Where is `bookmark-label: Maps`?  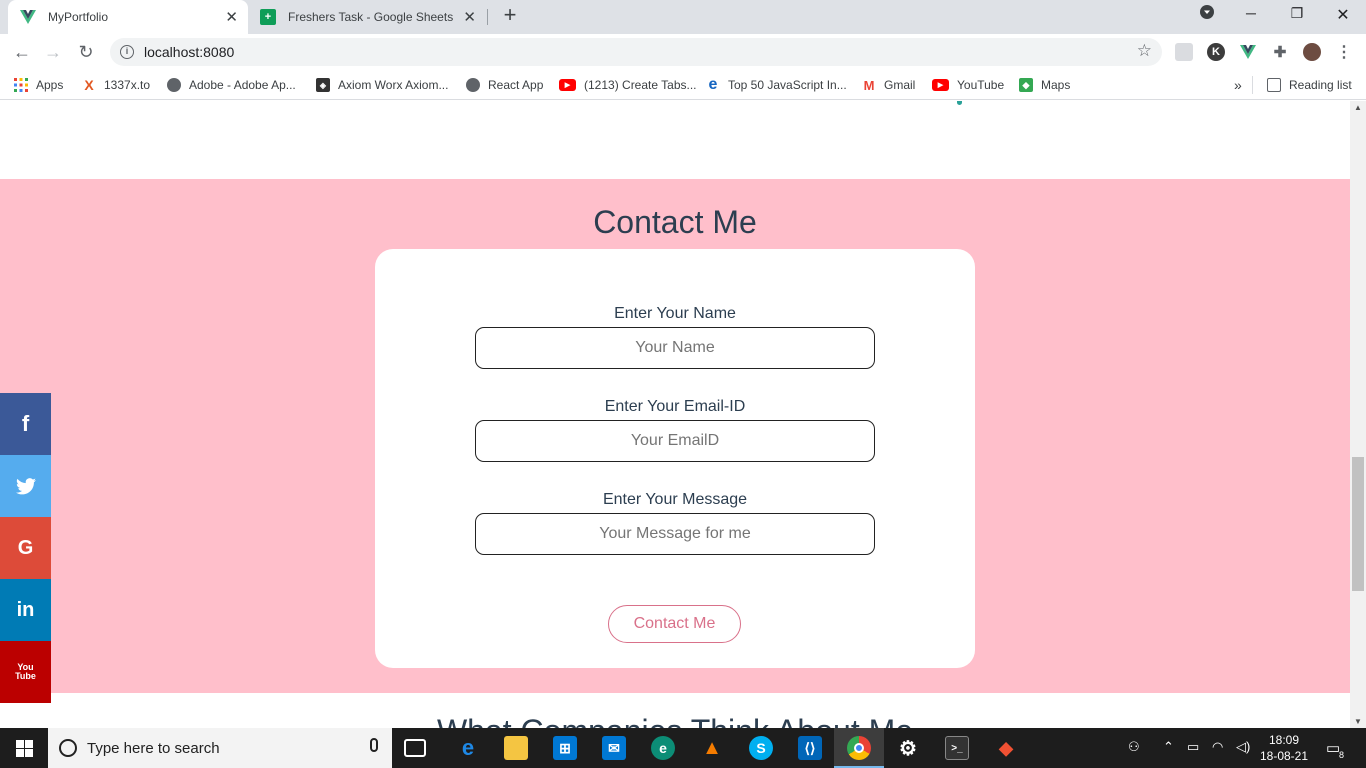 bookmark-label: Maps is located at coordinates (1056, 85).